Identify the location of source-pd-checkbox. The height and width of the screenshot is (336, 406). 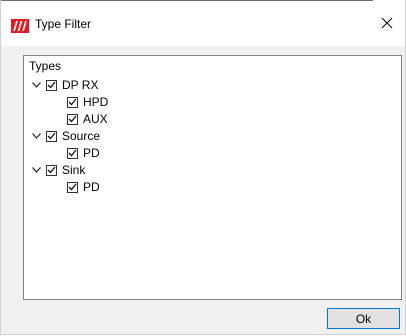
(72, 153).